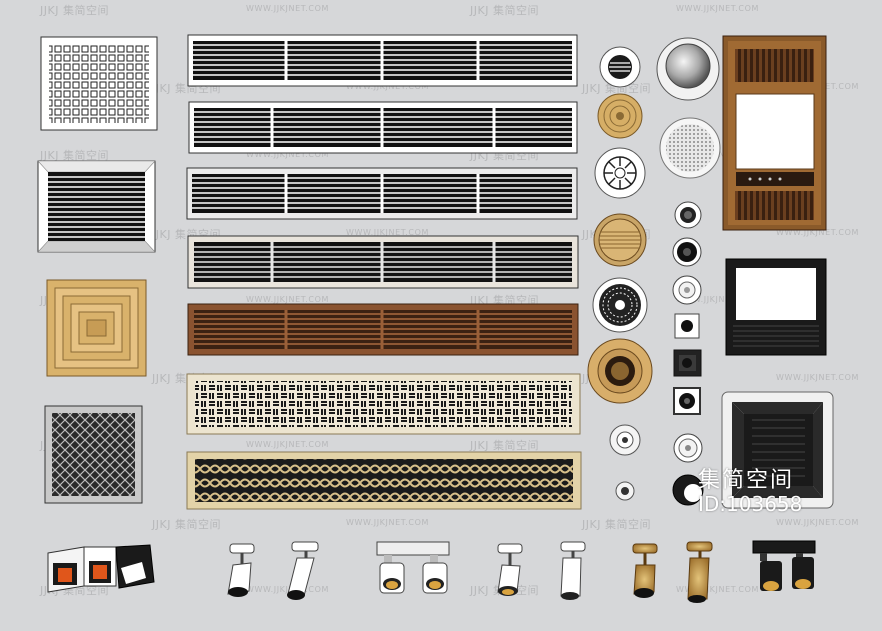 The width and height of the screenshot is (882, 631). I want to click on twin-spotlight-black, so click(784, 565).